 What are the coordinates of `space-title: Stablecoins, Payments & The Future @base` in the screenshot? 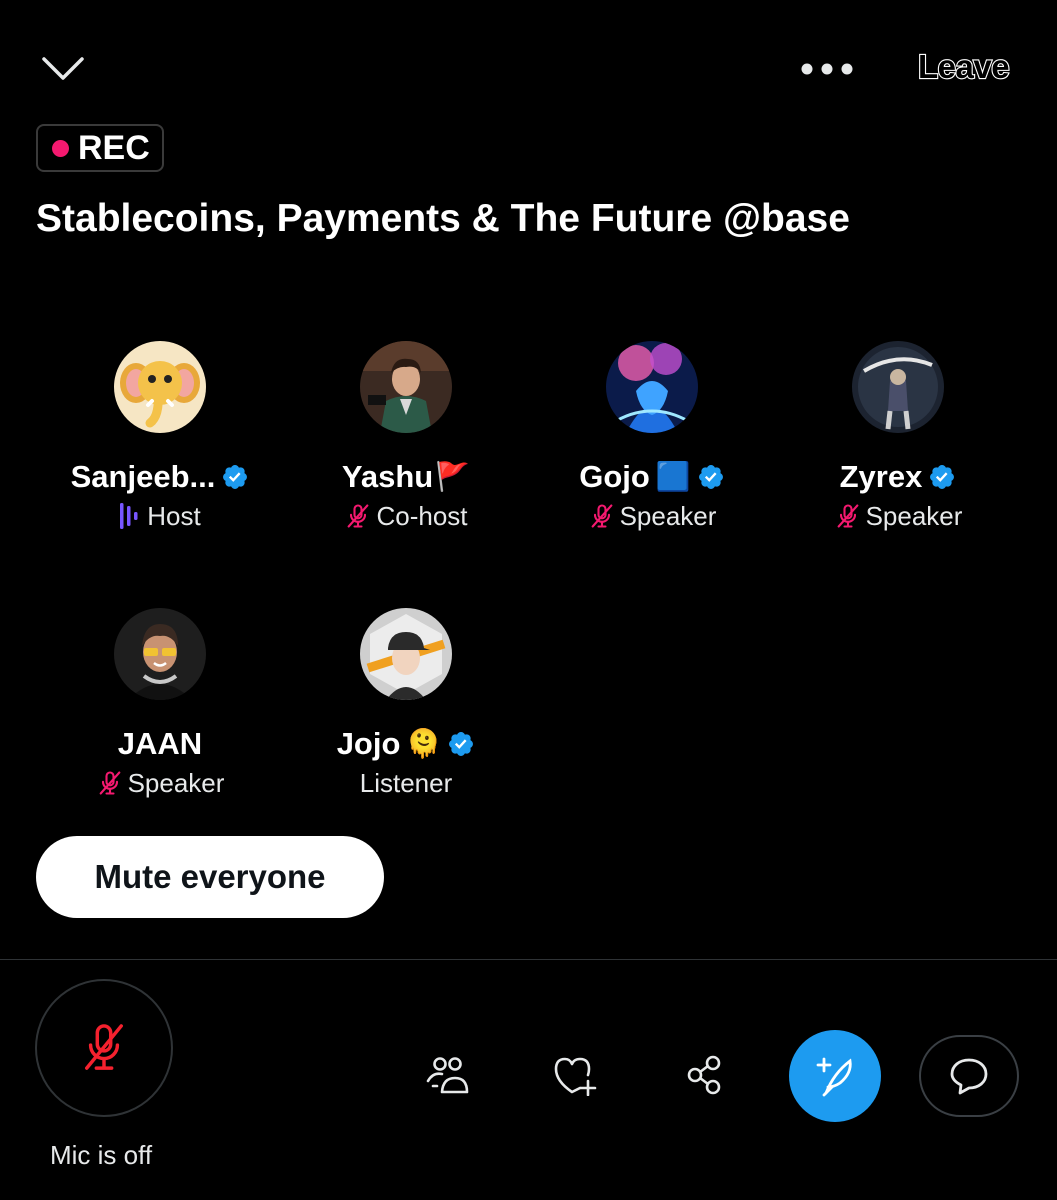 It's located at (443, 218).